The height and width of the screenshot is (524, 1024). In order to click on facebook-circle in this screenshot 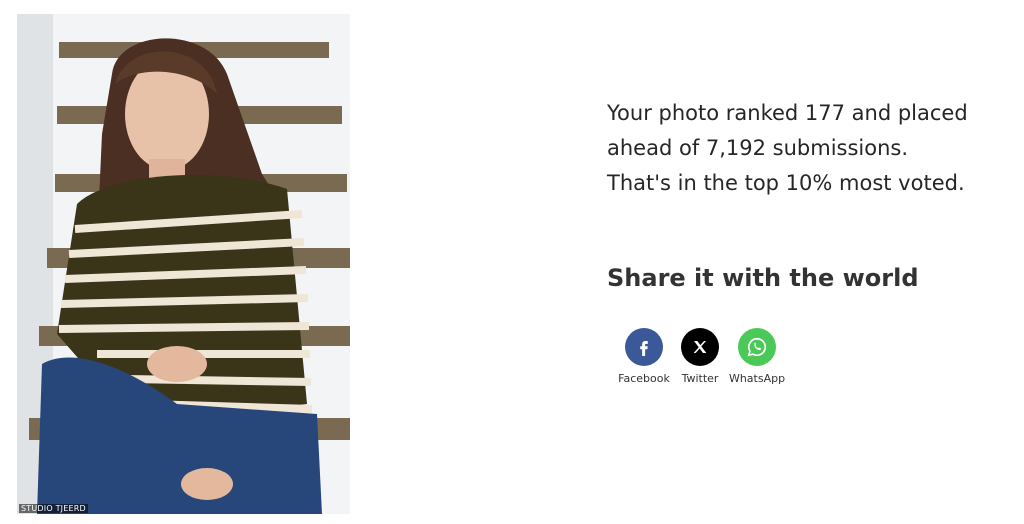, I will do `click(644, 347)`.